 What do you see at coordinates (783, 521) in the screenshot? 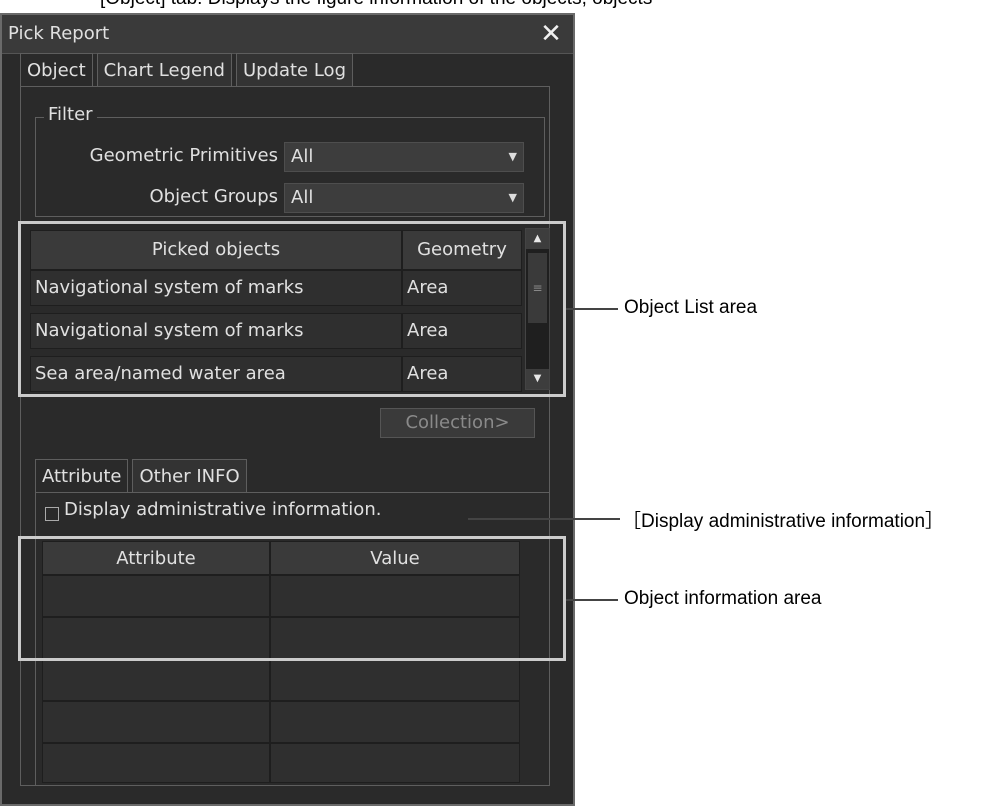
I see `admin-info-callout: ［Display administrative information］` at bounding box center [783, 521].